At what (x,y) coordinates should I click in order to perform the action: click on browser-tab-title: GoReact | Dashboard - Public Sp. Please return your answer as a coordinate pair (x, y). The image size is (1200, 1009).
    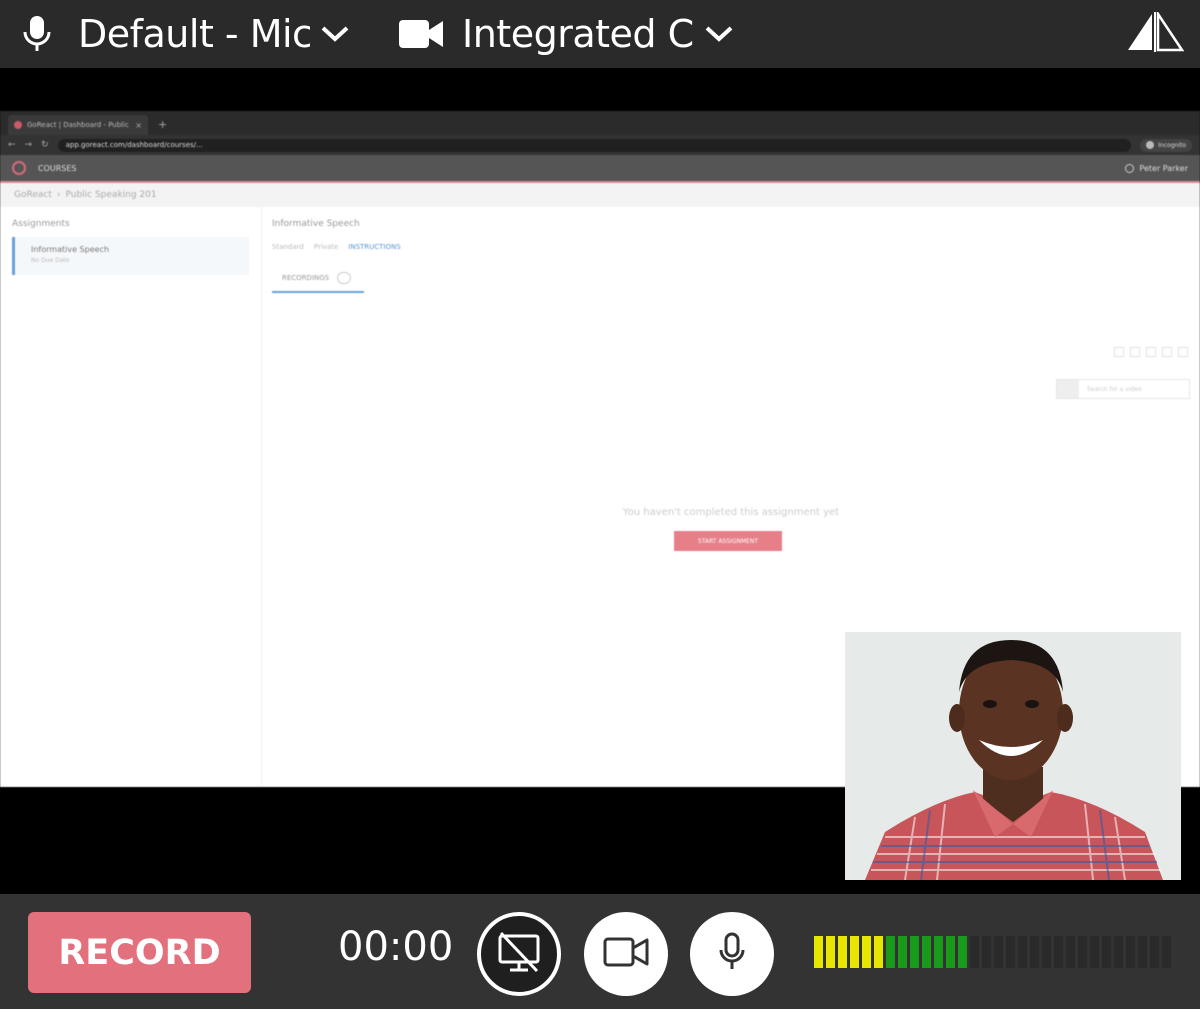
    Looking at the image, I should click on (79, 125).